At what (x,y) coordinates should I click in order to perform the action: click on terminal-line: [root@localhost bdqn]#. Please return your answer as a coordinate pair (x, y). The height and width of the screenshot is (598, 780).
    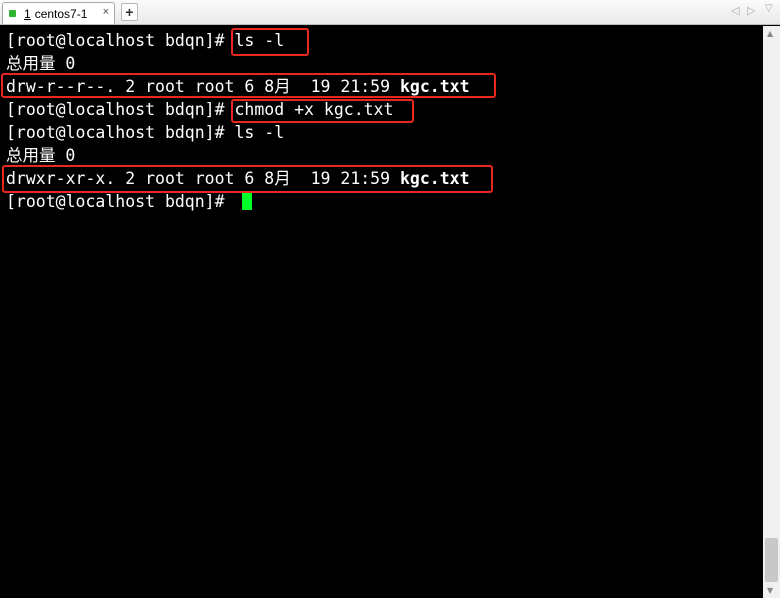
    Looking at the image, I should click on (129, 201).